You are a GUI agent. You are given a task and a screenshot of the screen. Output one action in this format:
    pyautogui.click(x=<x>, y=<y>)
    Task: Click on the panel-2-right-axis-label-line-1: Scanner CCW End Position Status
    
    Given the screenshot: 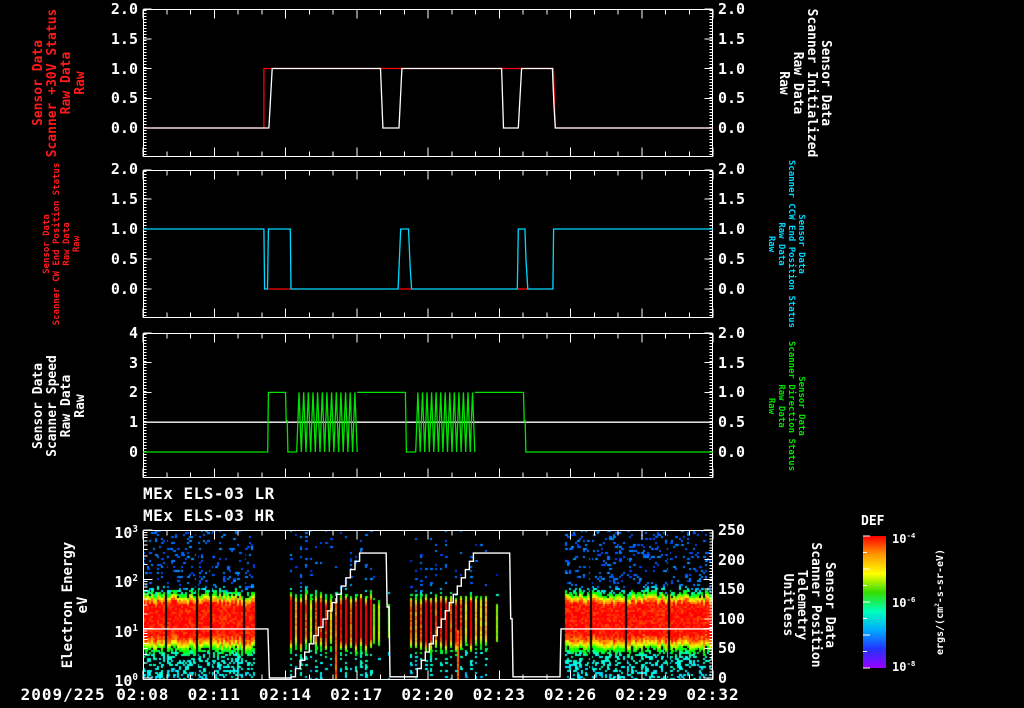 What is the action you would take?
    pyautogui.click(x=791, y=244)
    